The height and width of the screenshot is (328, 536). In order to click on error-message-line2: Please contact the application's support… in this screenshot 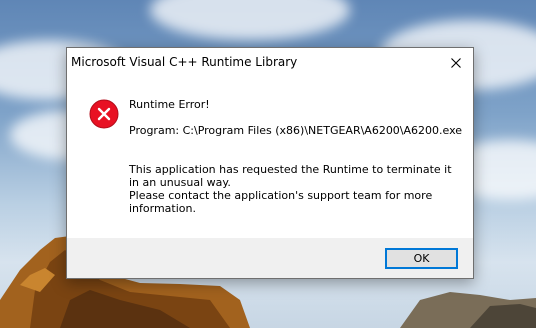, I will do `click(281, 202)`.